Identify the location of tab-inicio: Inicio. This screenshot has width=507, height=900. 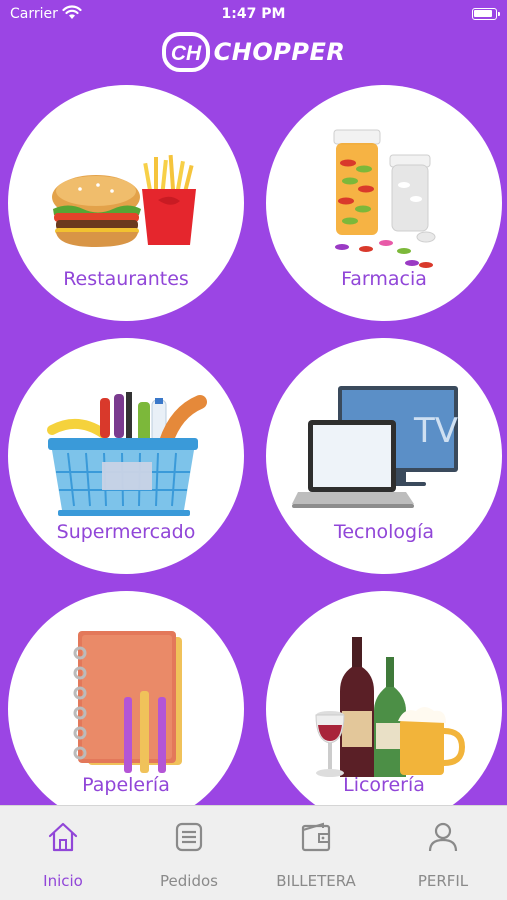
(63, 853).